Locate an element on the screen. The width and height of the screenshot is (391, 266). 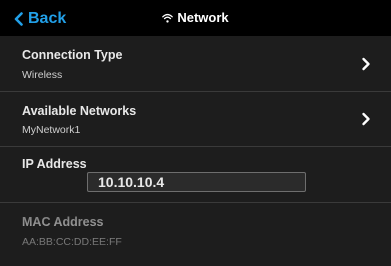
page-title: Network is located at coordinates (195, 17).